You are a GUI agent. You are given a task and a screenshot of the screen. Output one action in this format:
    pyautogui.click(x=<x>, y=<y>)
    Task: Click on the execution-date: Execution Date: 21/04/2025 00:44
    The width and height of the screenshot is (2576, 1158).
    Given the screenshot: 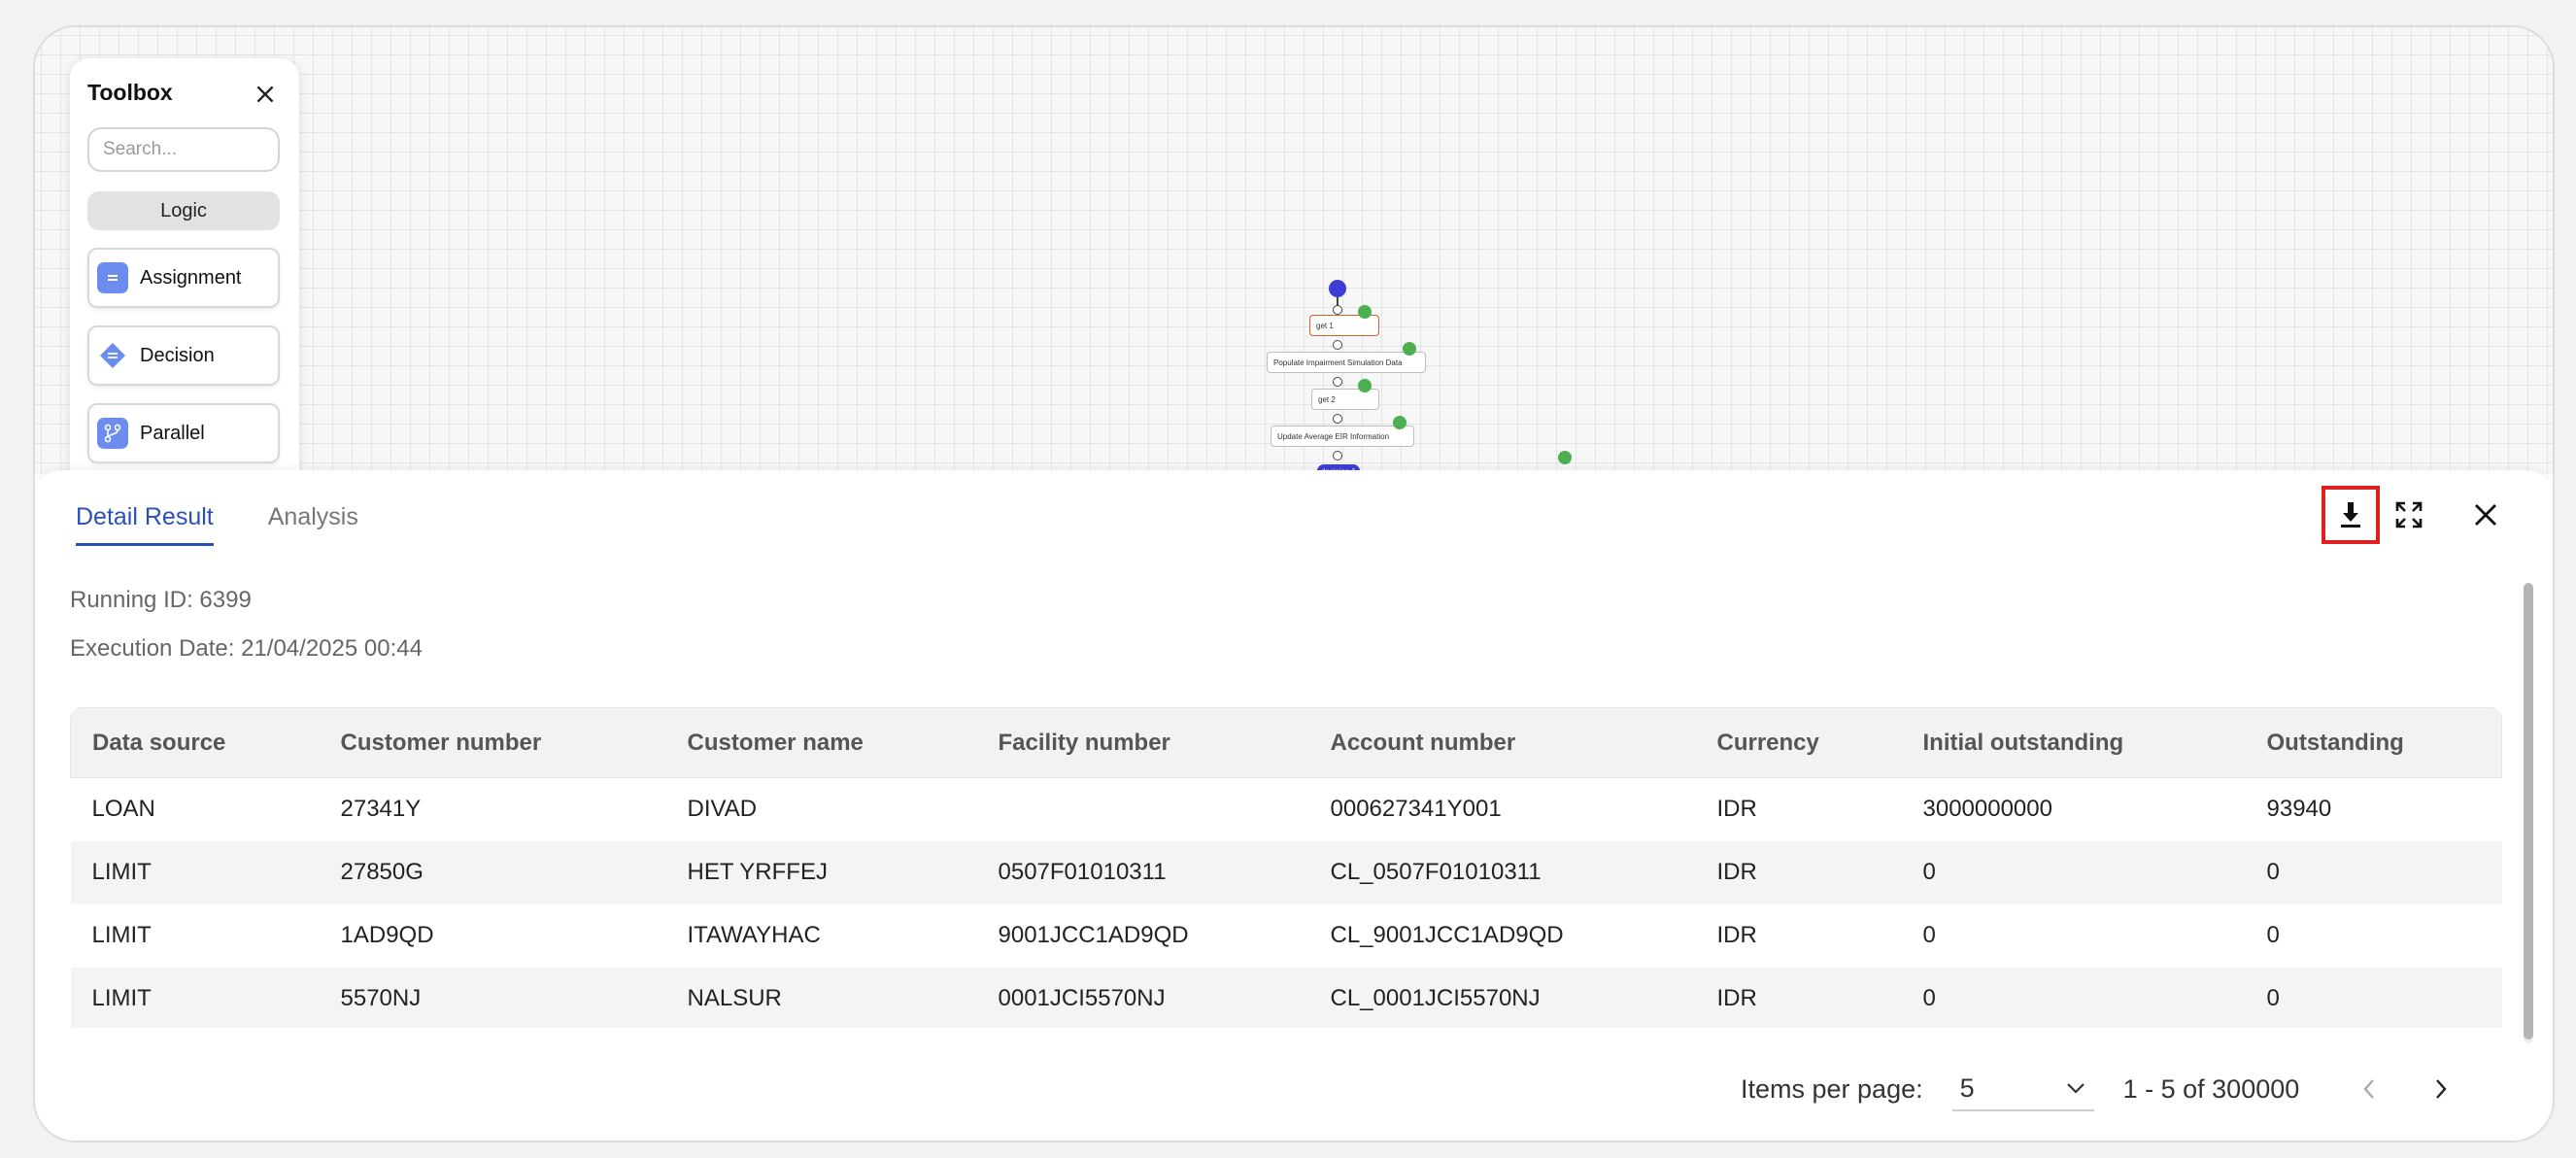 What is the action you would take?
    pyautogui.click(x=246, y=648)
    